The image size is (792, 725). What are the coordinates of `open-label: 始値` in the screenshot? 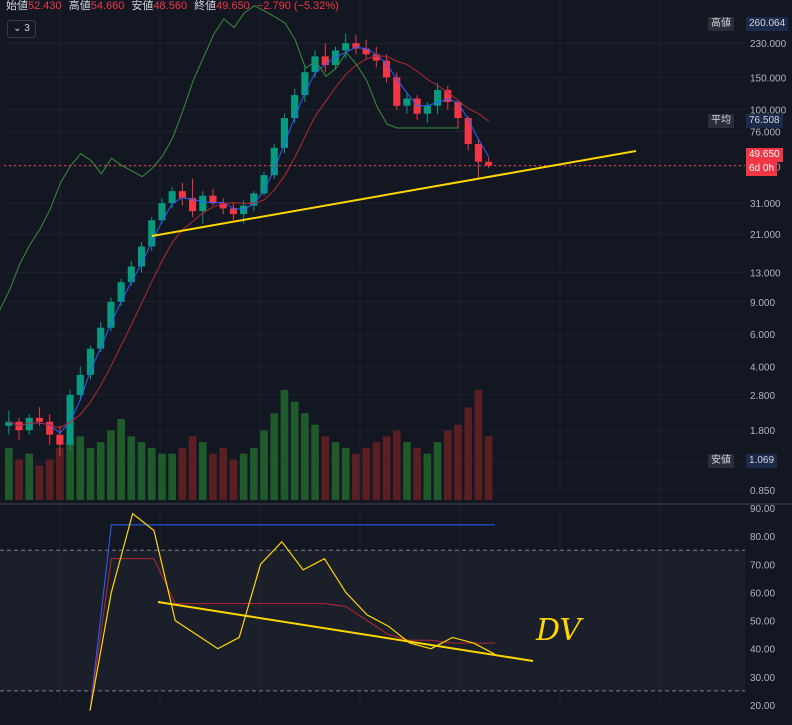 It's located at (17, 6).